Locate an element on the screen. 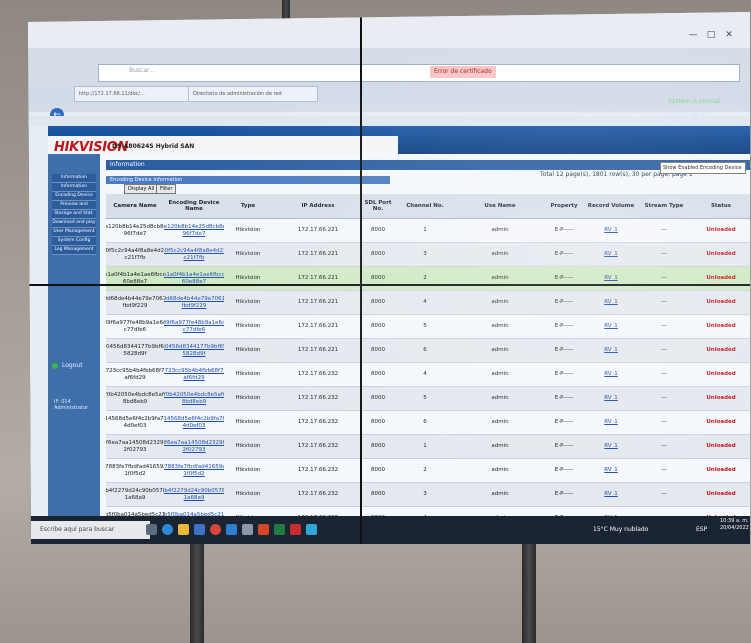  port-cell: 8000 is located at coordinates (378, 278).